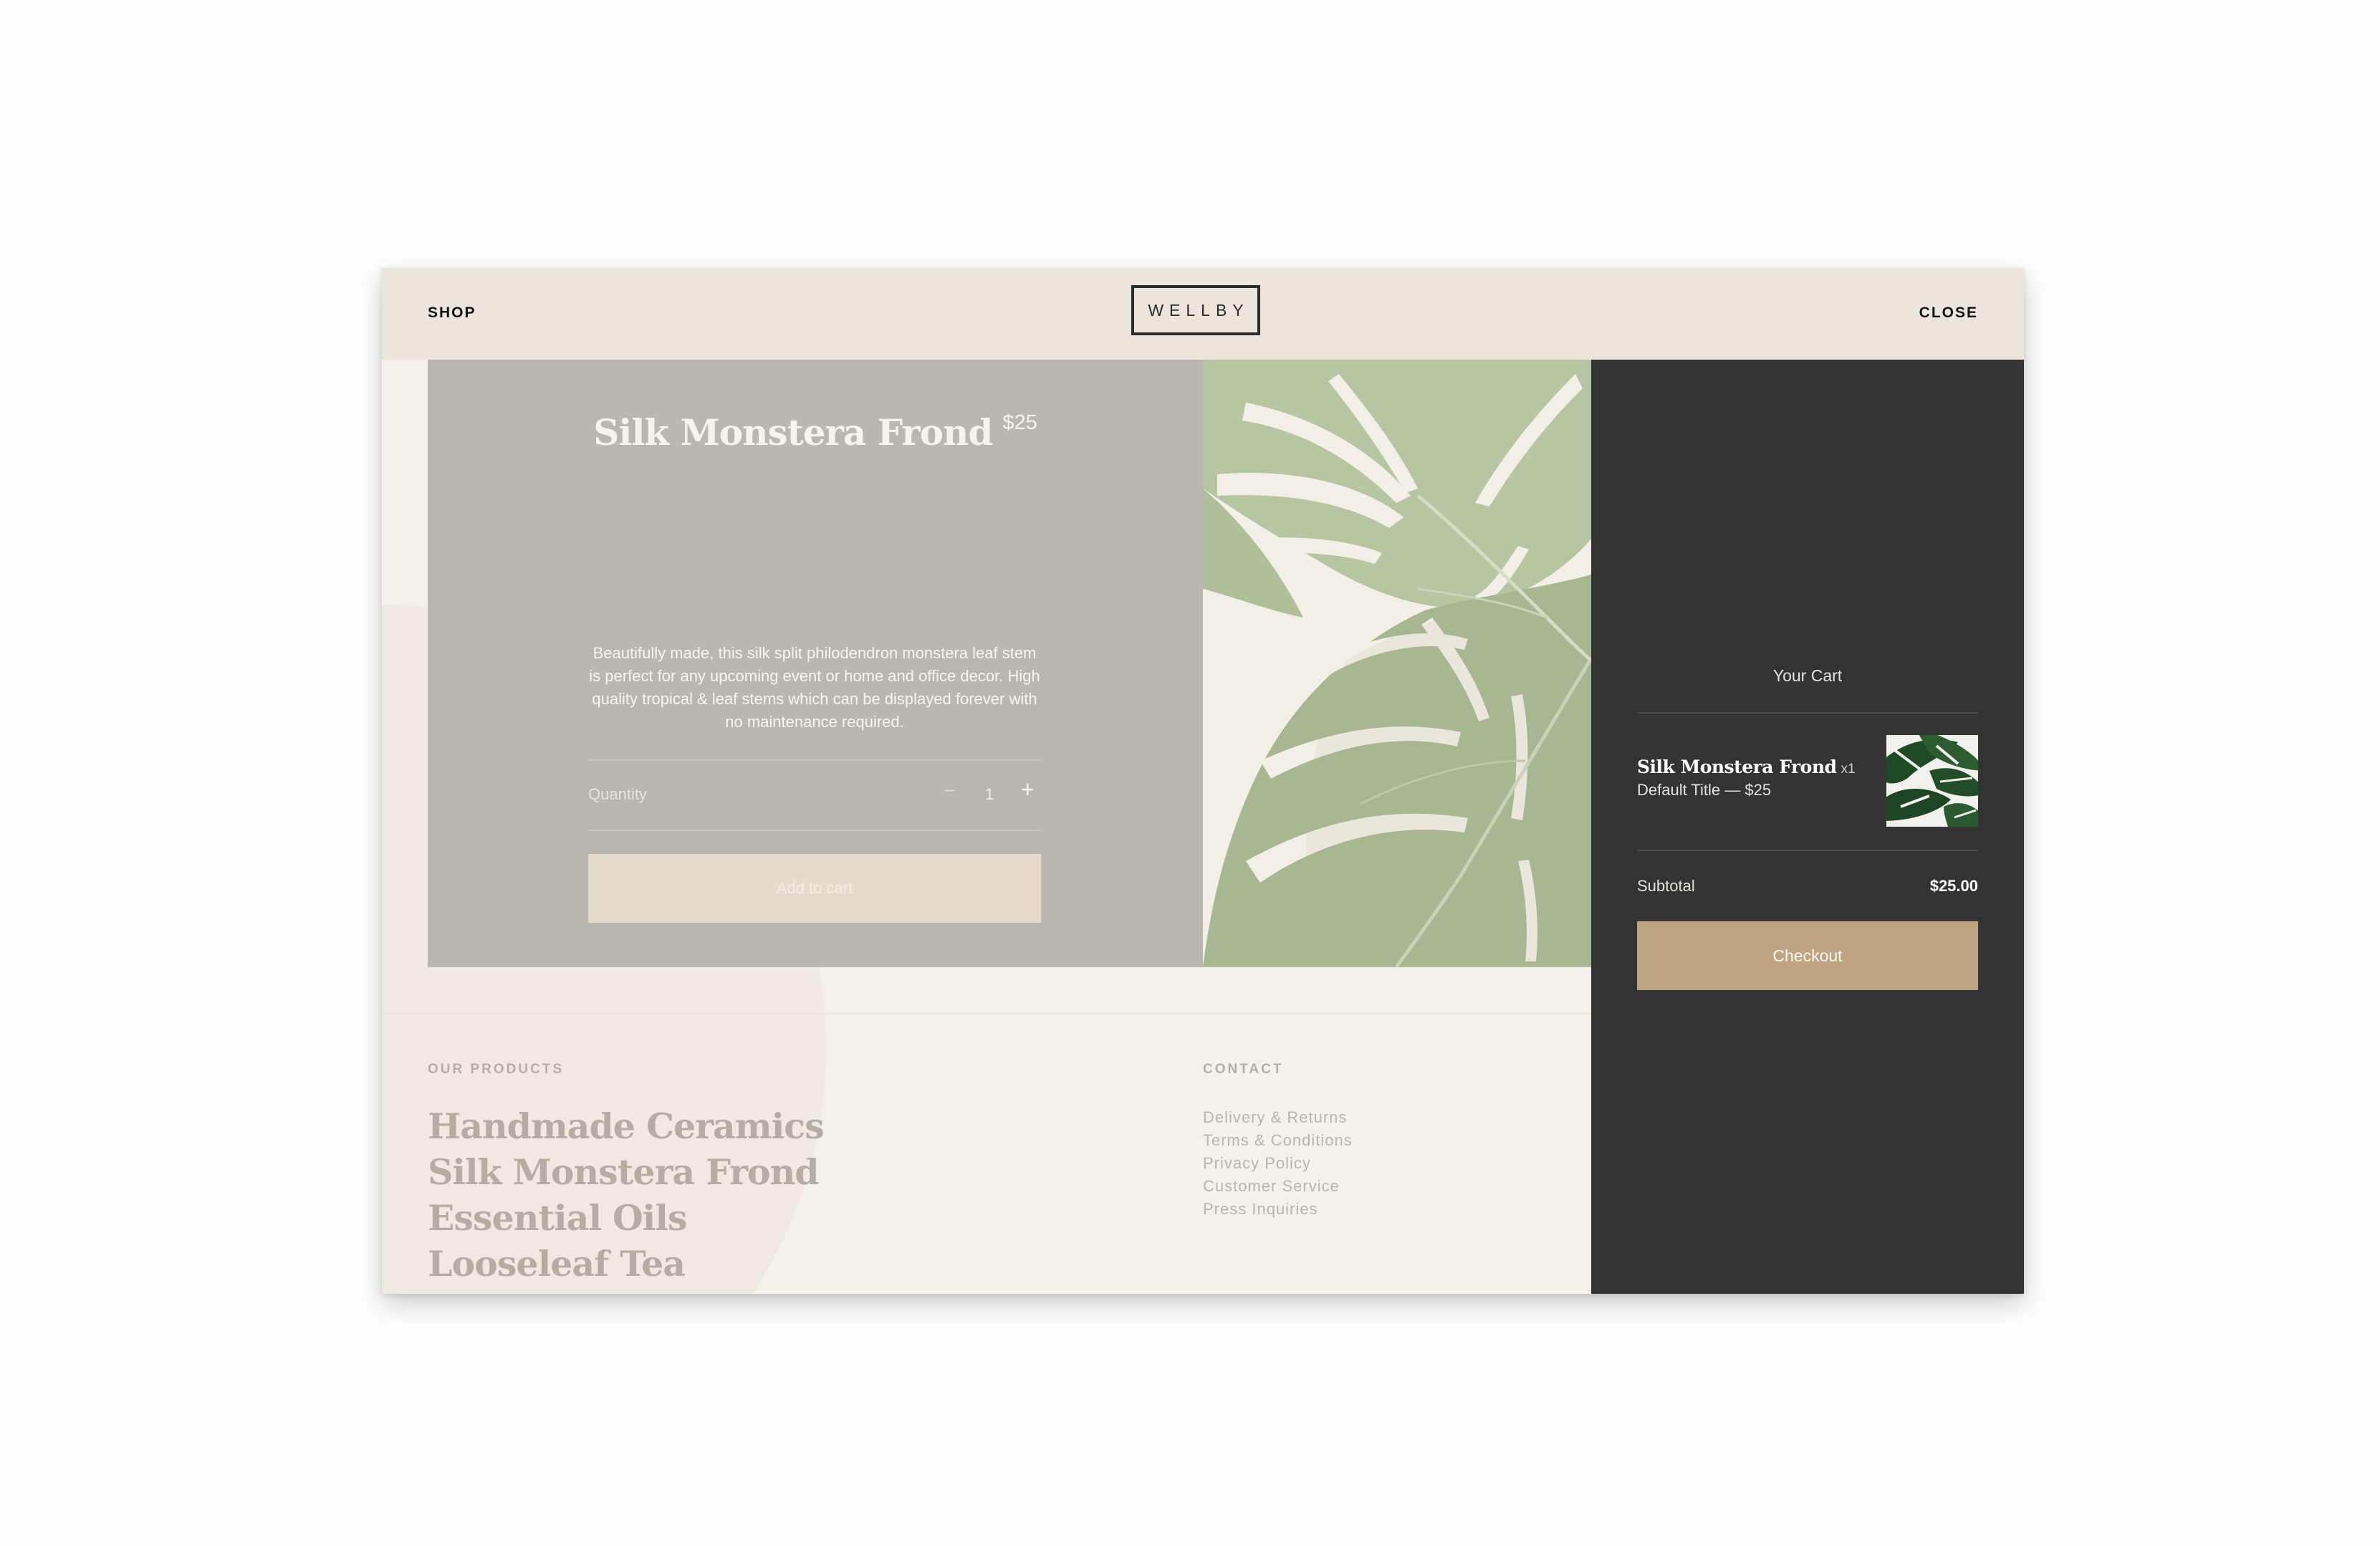  I want to click on logo-text: WELLBY, so click(1198, 310).